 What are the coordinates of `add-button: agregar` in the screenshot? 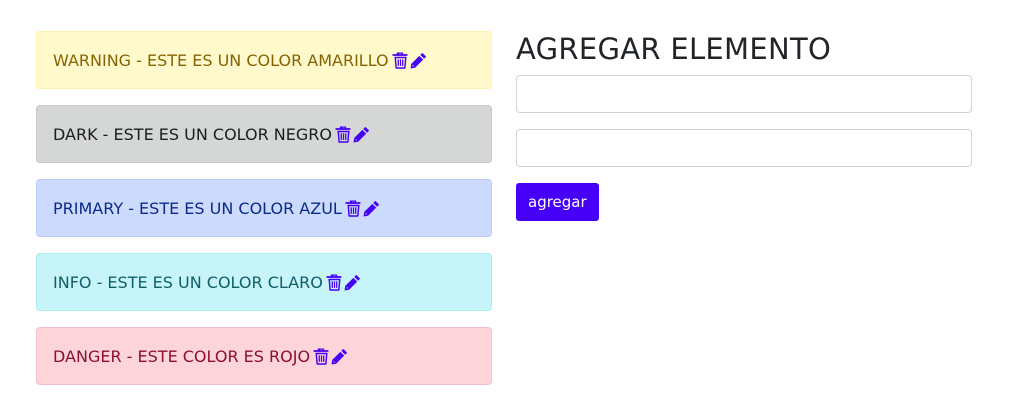 It's located at (557, 202).